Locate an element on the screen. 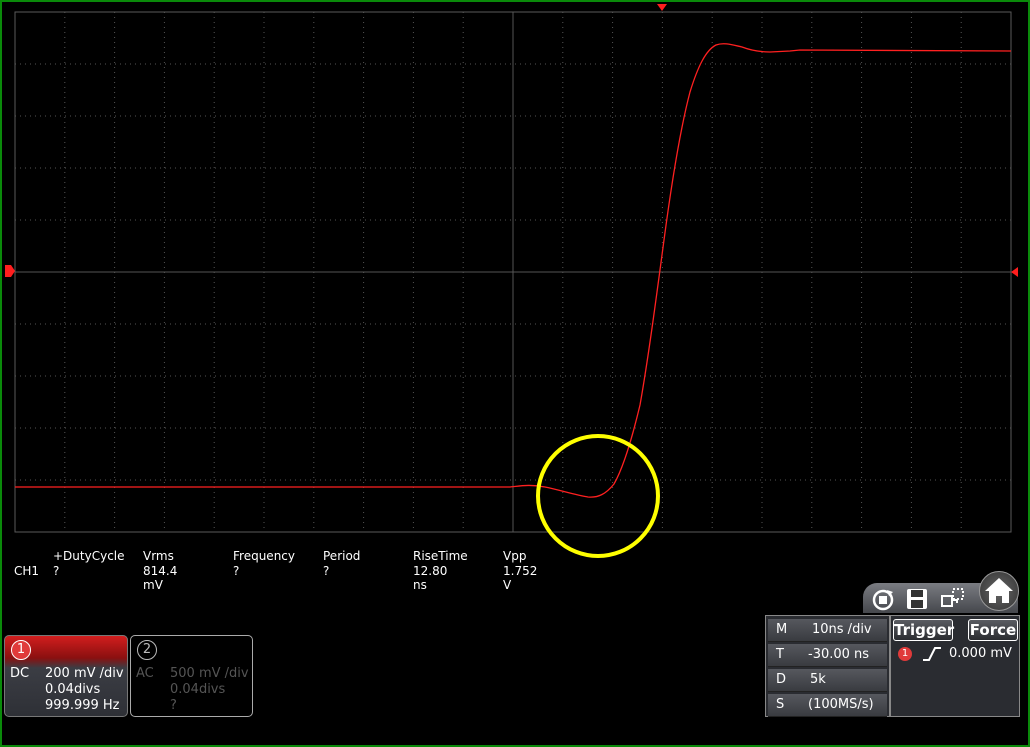  meas-value-period: ? is located at coordinates (326, 571).